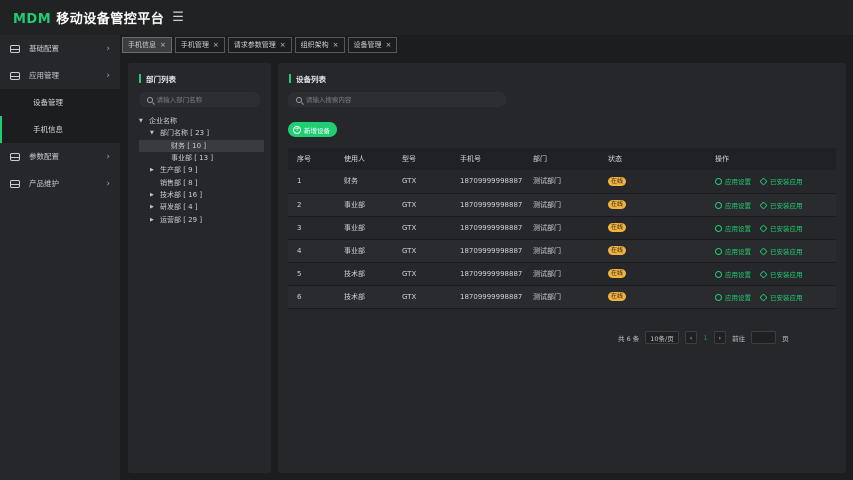 Image resolution: width=853 pixels, height=480 pixels. Describe the element at coordinates (32, 19) in the screenshot. I see `brand-mdm: MDM` at that location.